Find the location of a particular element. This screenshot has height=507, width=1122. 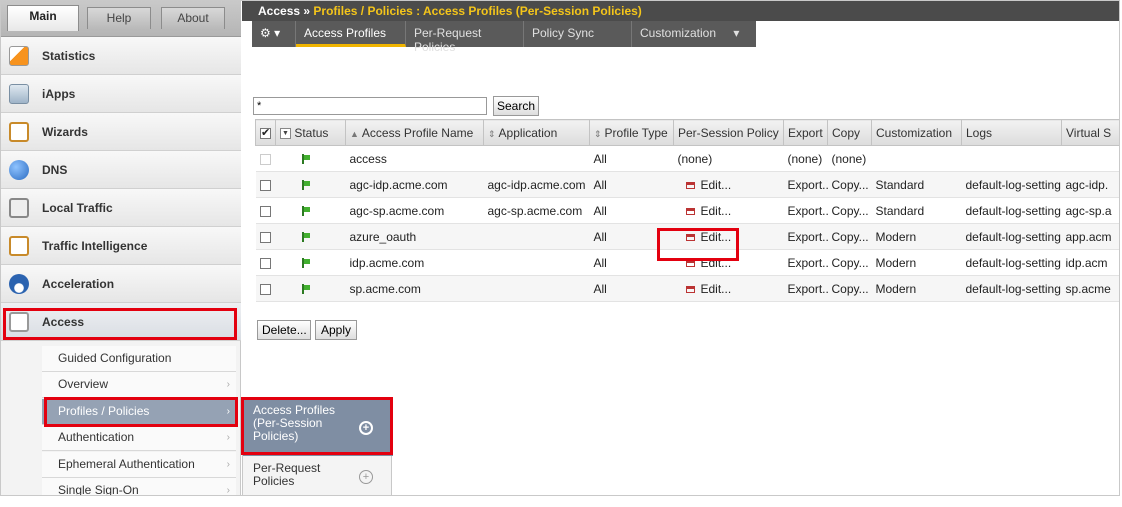

tab-help: Help is located at coordinates (119, 18).